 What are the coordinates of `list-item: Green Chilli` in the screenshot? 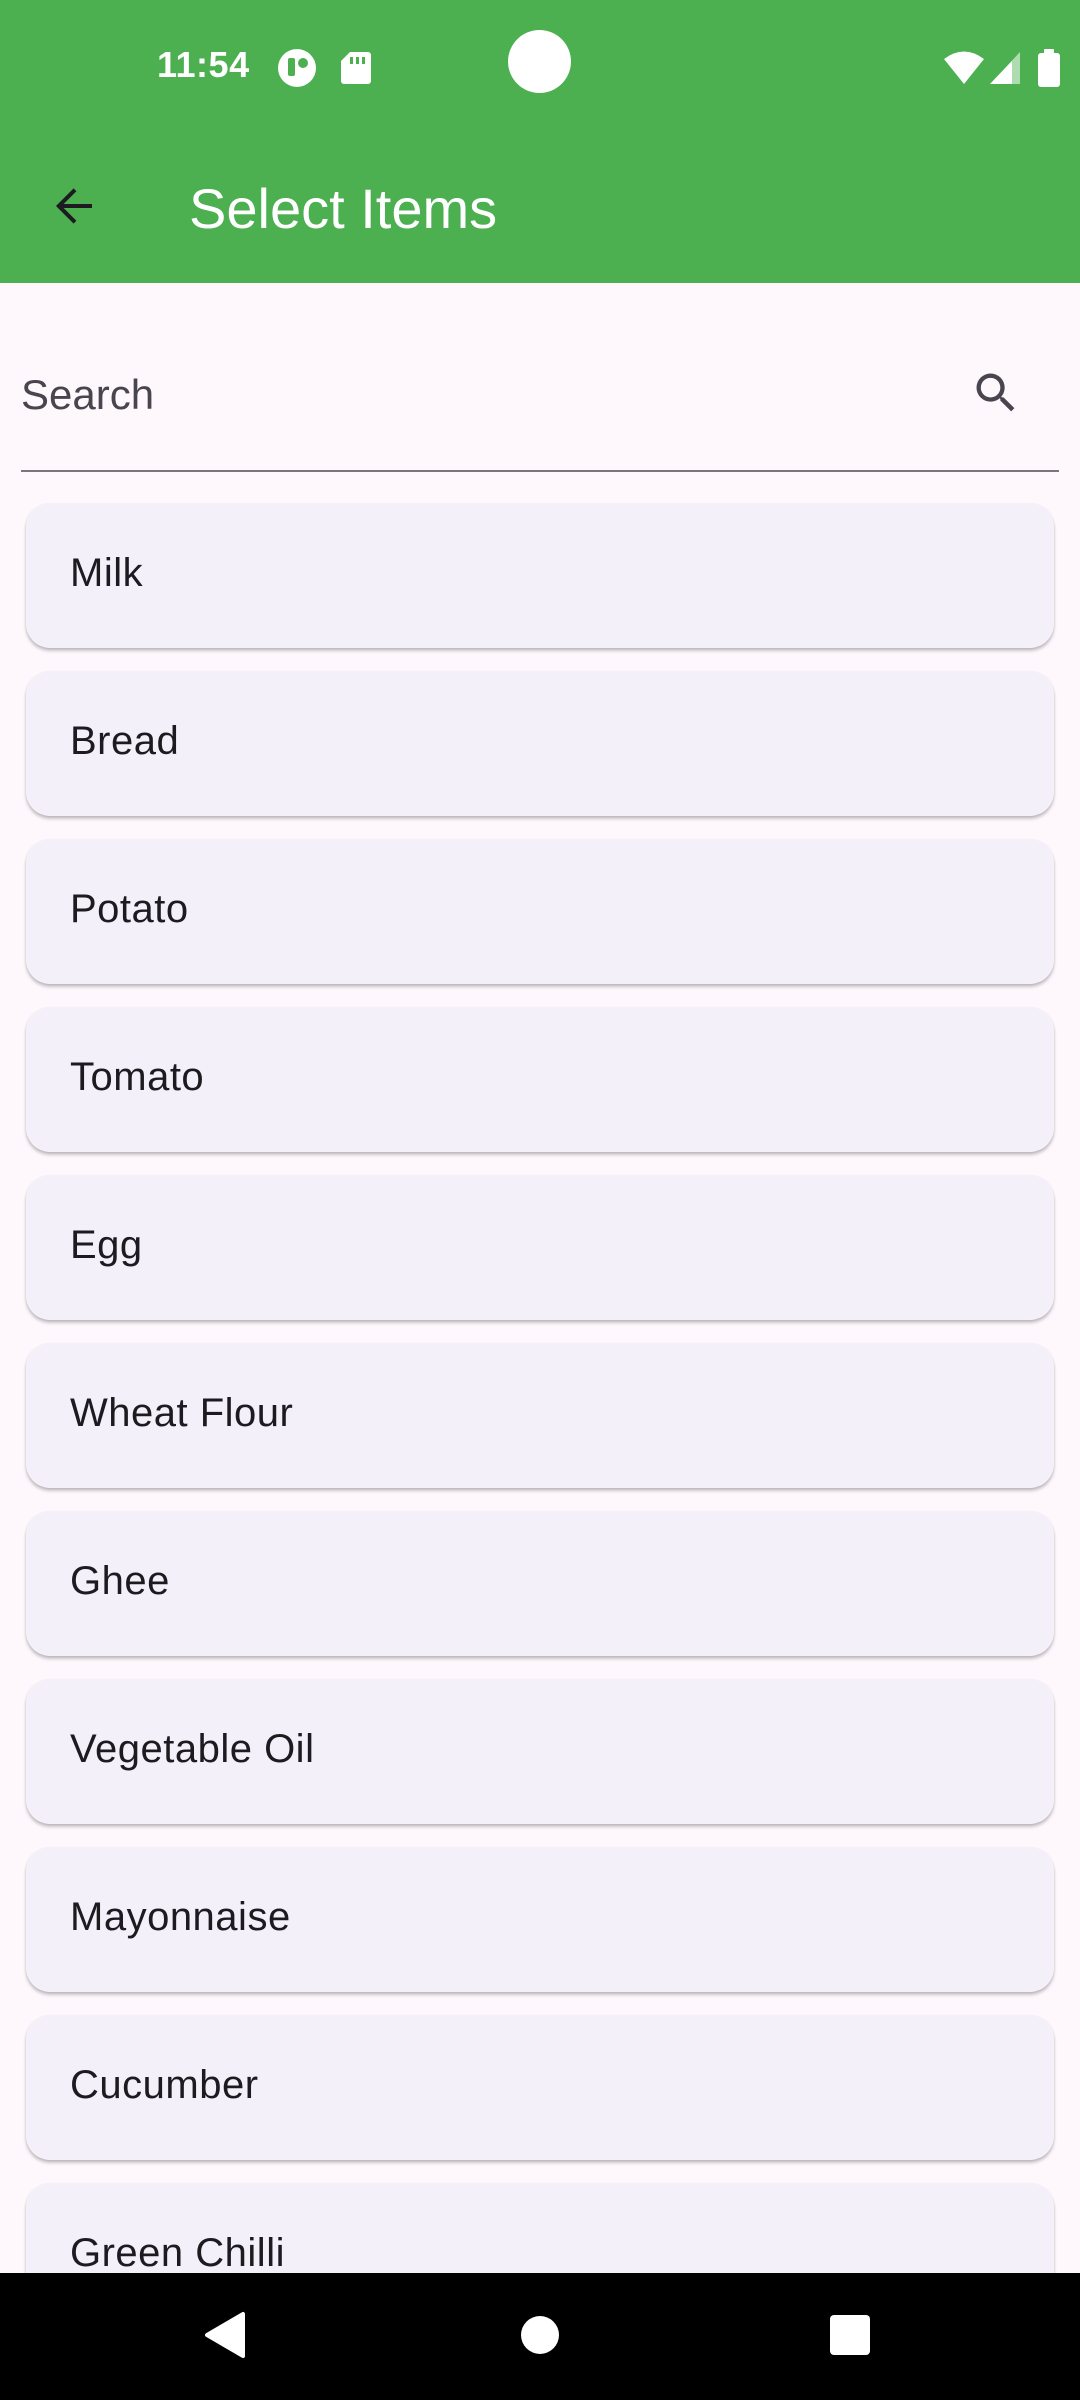 It's located at (540, 2228).